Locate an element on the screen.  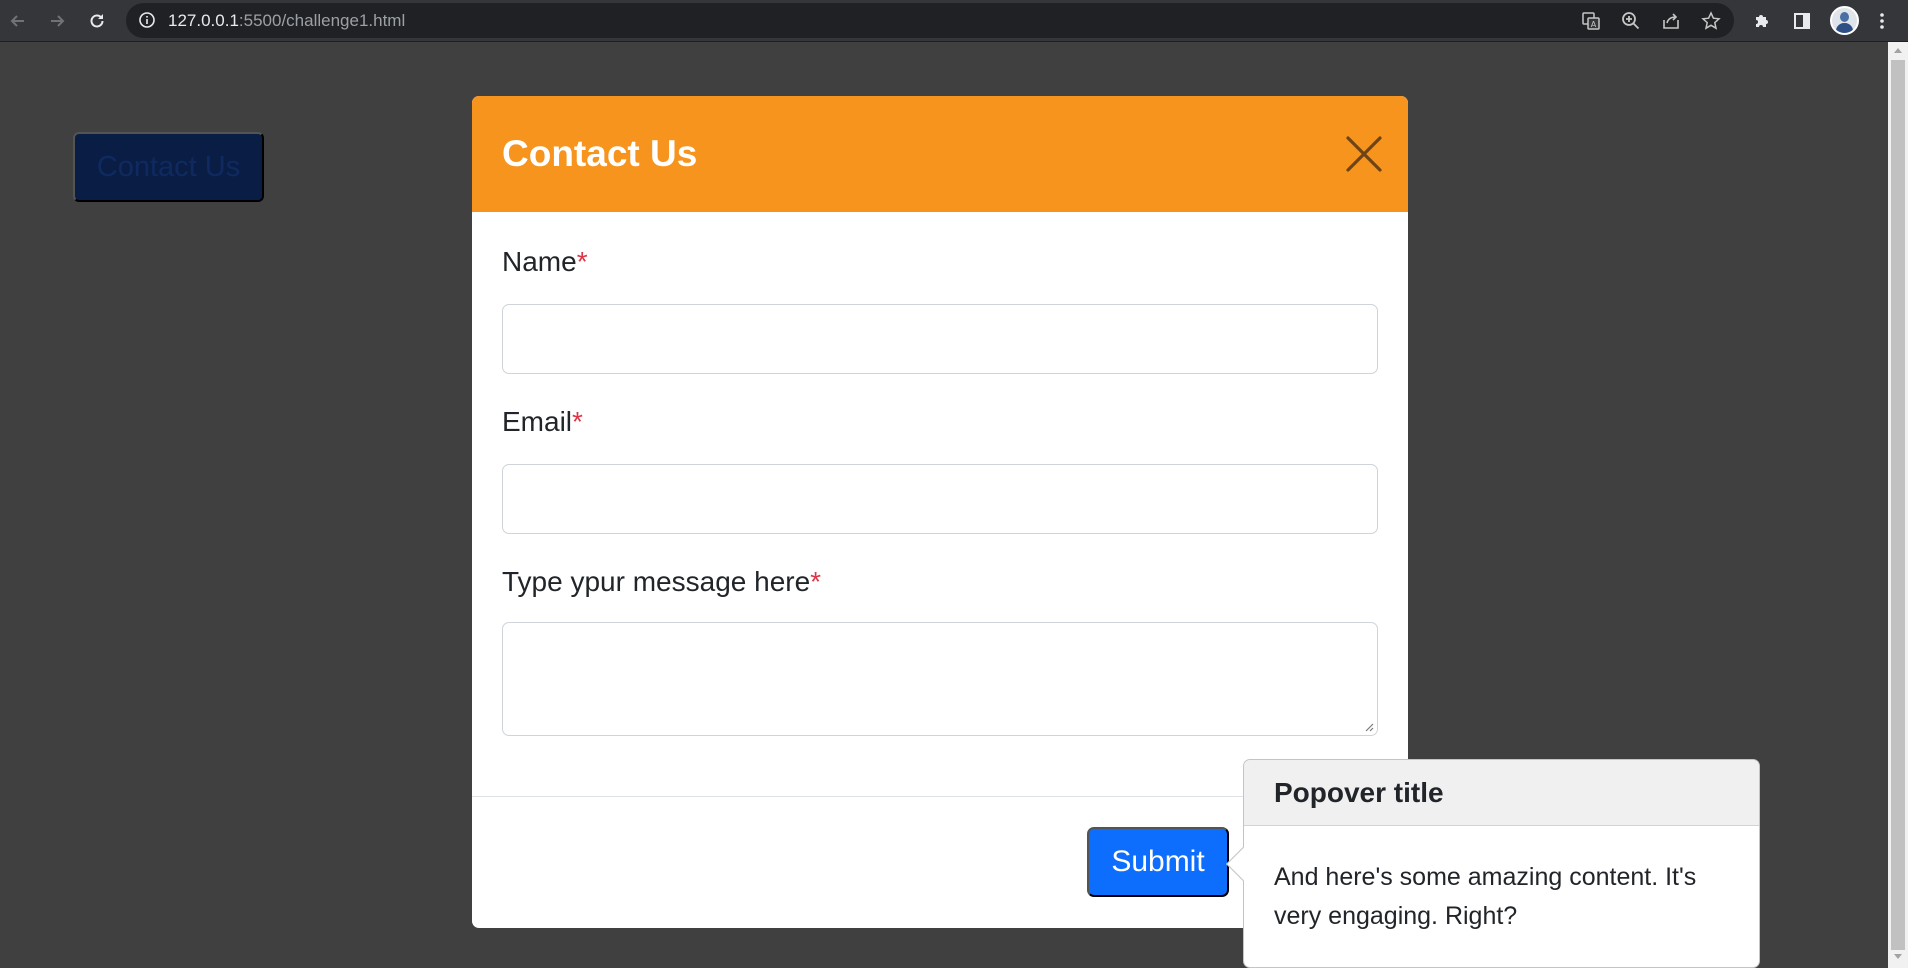
reload-icon is located at coordinates (97, 21).